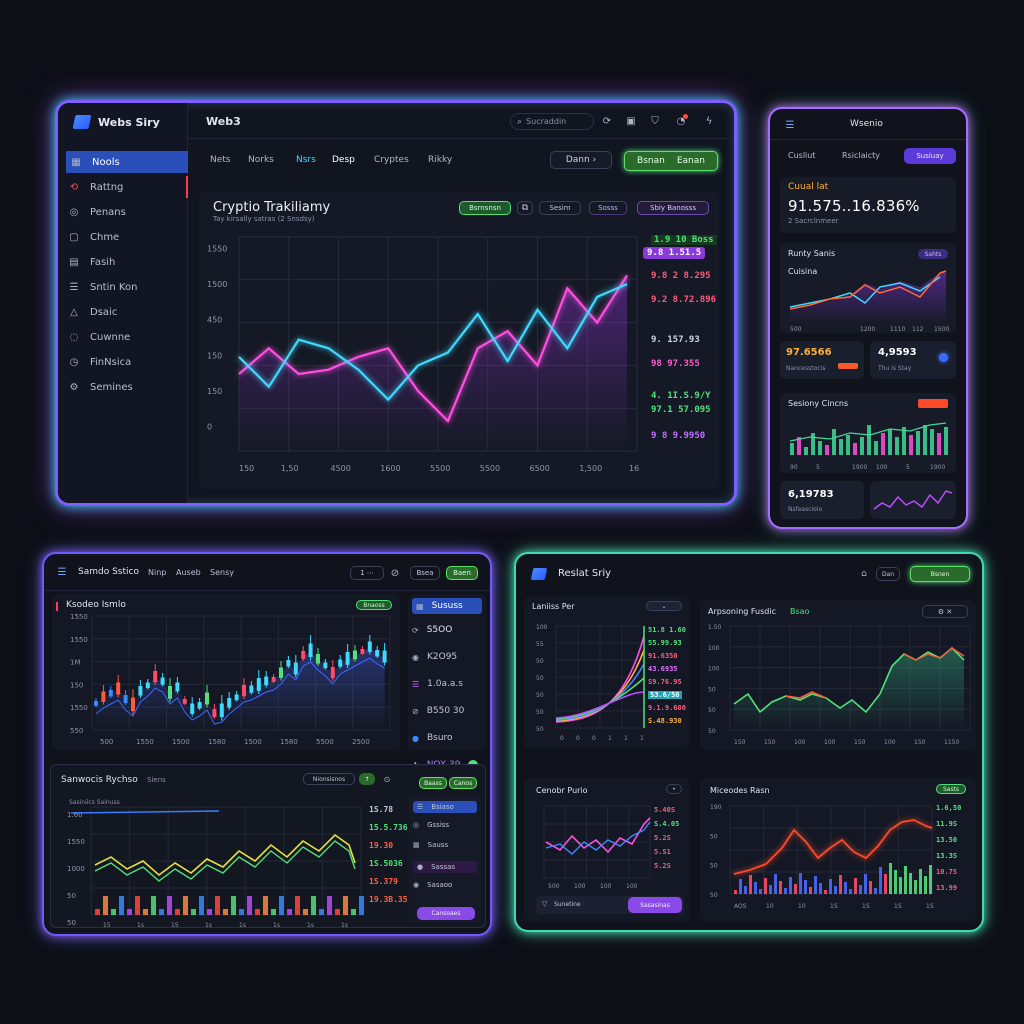 The height and width of the screenshot is (1024, 1024). What do you see at coordinates (438, 711) in the screenshot?
I see `bl-list-item: ⊘ B550 30` at bounding box center [438, 711].